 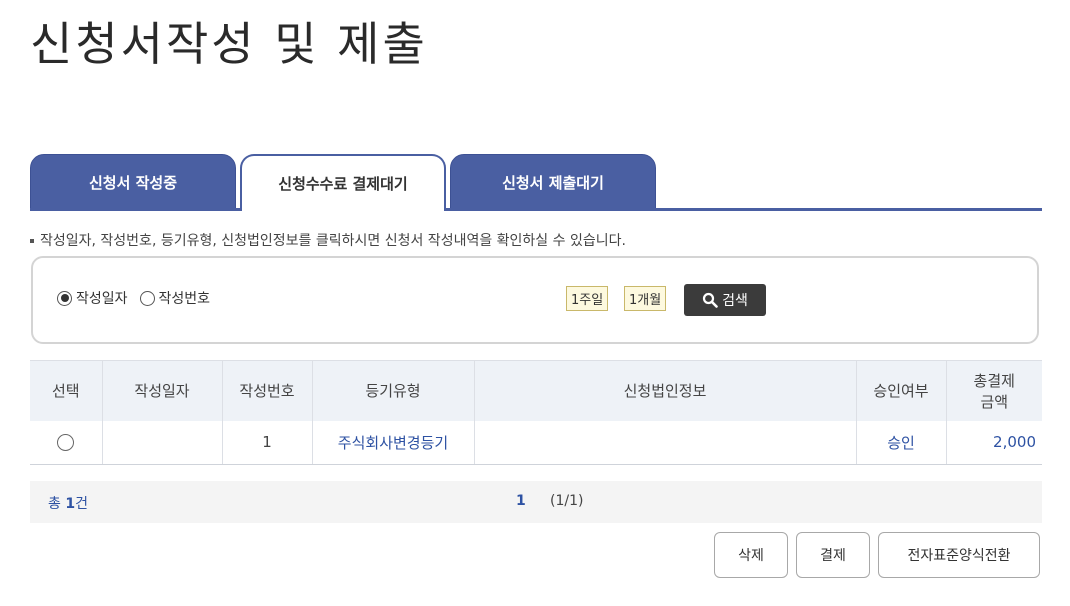 What do you see at coordinates (553, 182) in the screenshot?
I see `tab-submission-pending: 신청서 제출대기` at bounding box center [553, 182].